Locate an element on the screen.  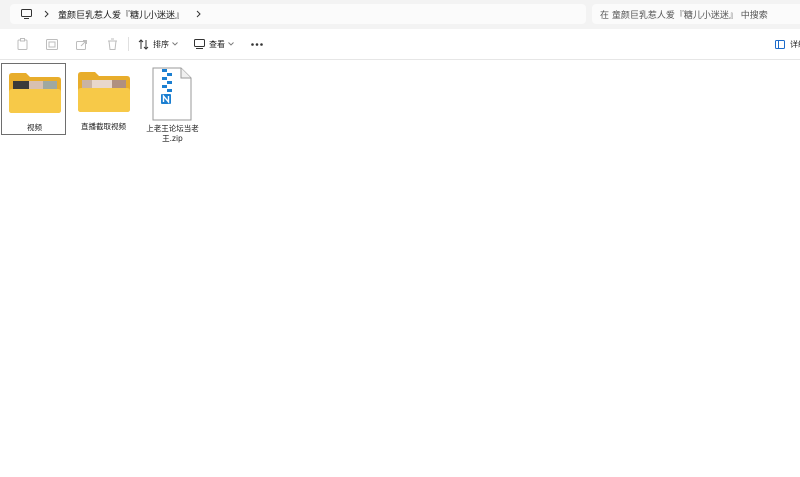
item-name: 上老王论坛当老王.zip is located at coordinates (172, 133).